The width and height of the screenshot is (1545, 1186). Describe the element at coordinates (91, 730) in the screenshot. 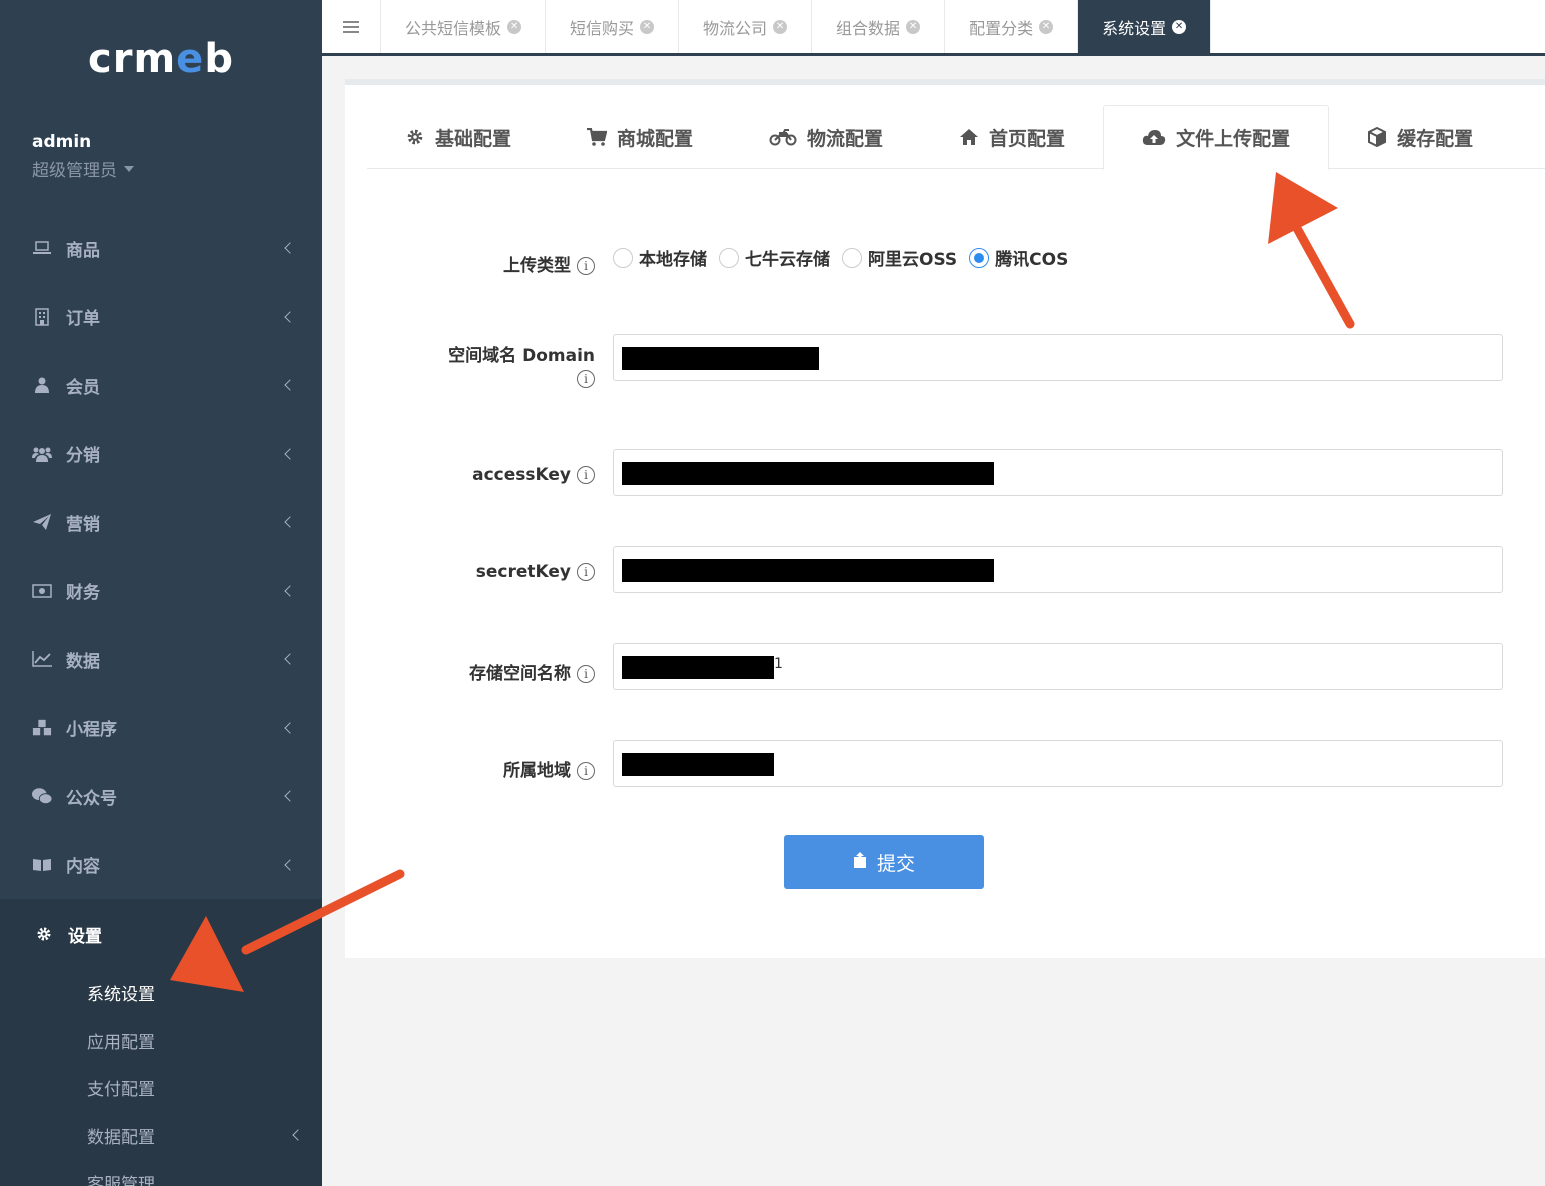

I see `sidebar-item-label: 小程序` at that location.